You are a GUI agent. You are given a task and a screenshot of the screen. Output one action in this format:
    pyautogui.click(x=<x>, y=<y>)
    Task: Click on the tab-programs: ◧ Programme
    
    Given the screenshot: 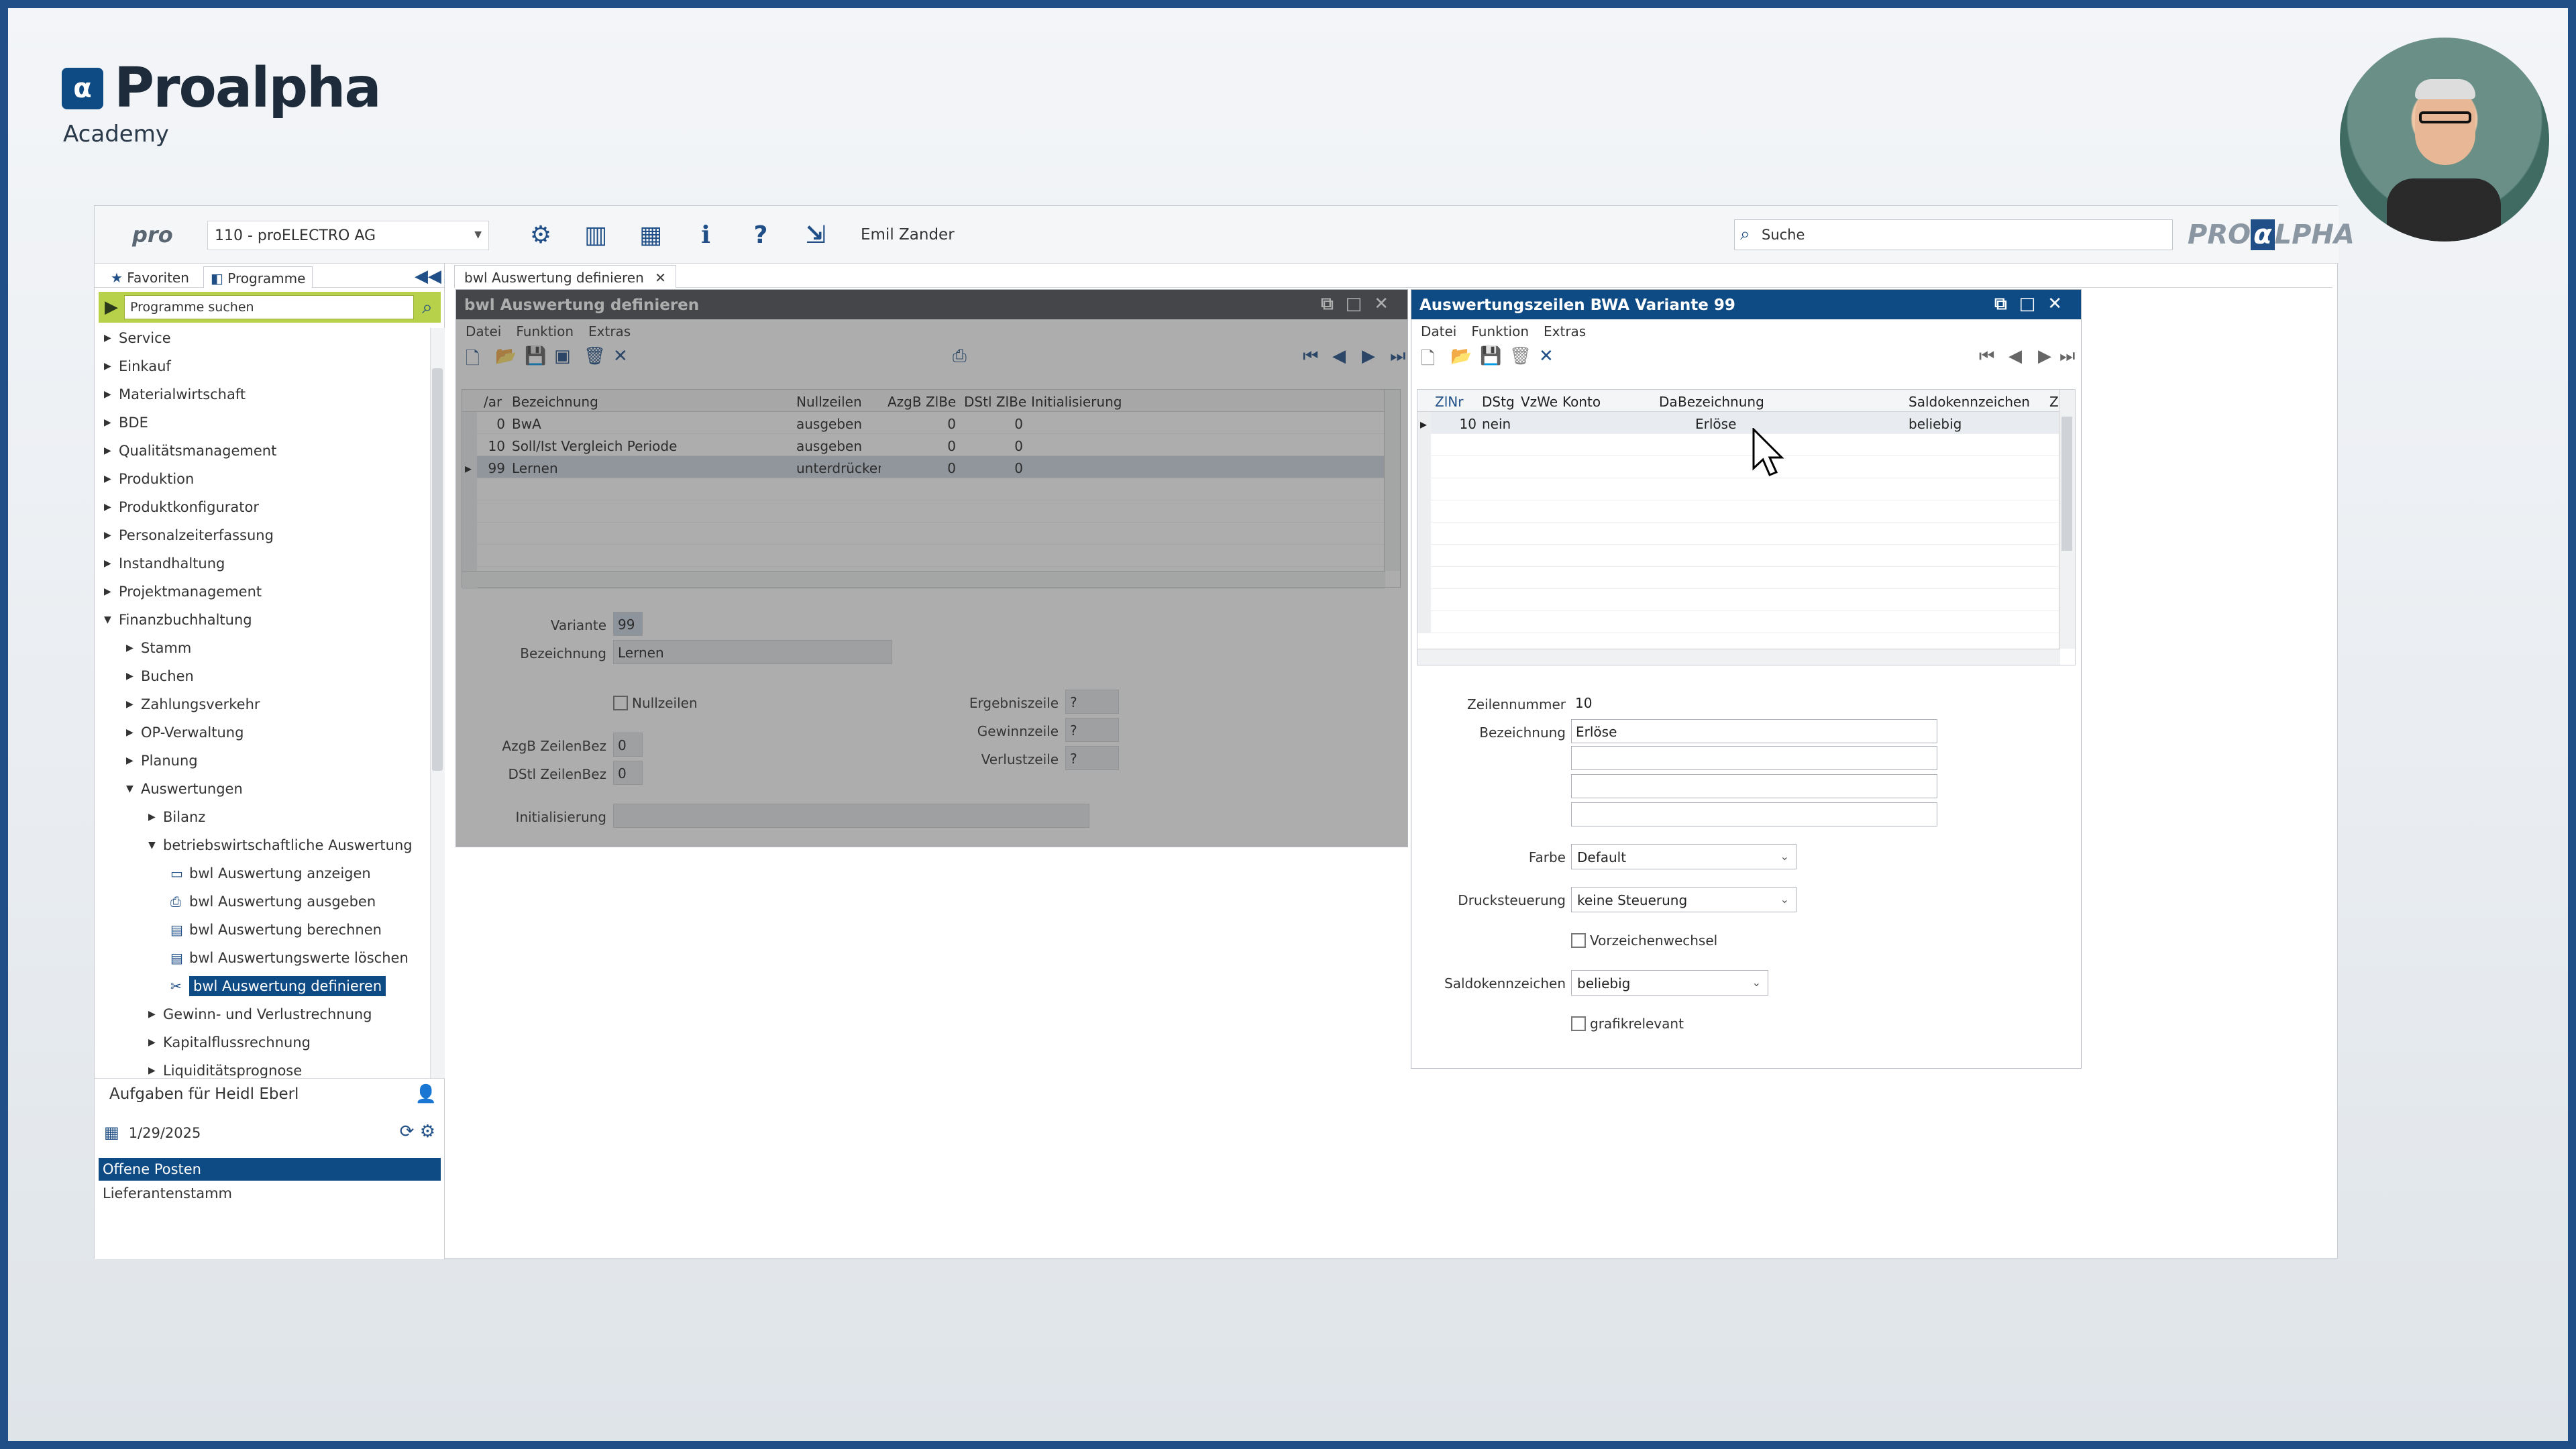 What is the action you would take?
    pyautogui.click(x=258, y=277)
    